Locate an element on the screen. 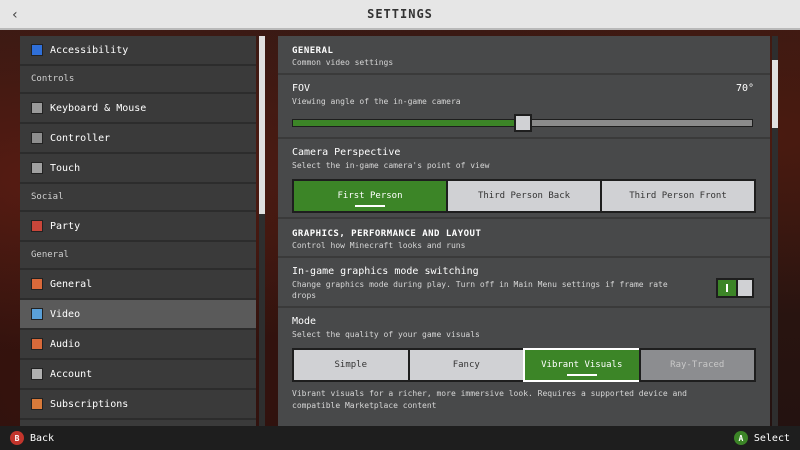  fov-title: FOV is located at coordinates (301, 88).